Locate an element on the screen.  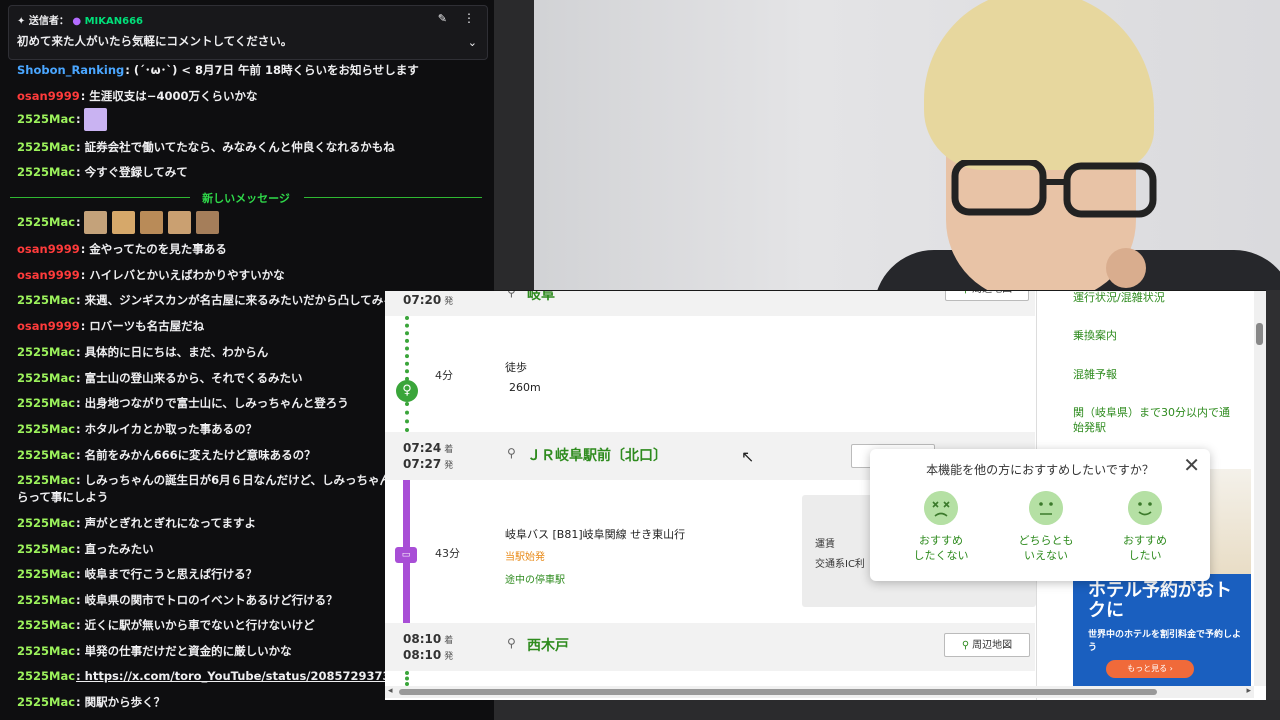
scroll-left-arrow-icon: ◂ is located at coordinates (390, 691).